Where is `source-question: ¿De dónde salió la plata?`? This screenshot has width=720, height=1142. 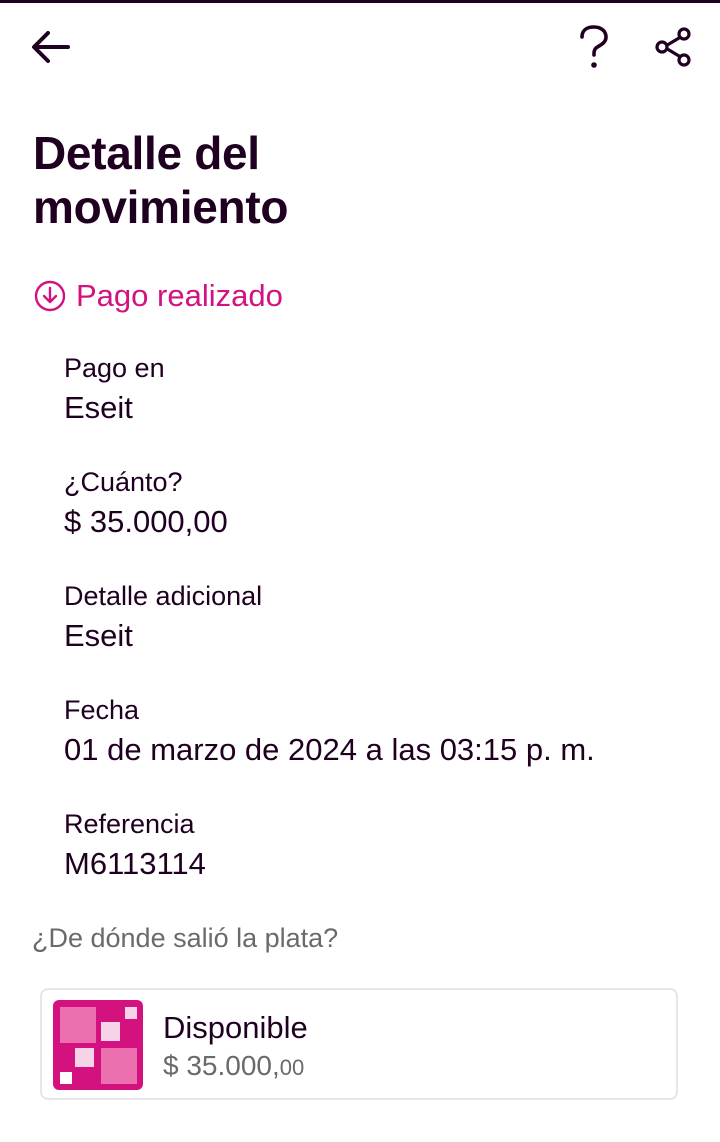 source-question: ¿De dónde salió la plata? is located at coordinates (185, 938).